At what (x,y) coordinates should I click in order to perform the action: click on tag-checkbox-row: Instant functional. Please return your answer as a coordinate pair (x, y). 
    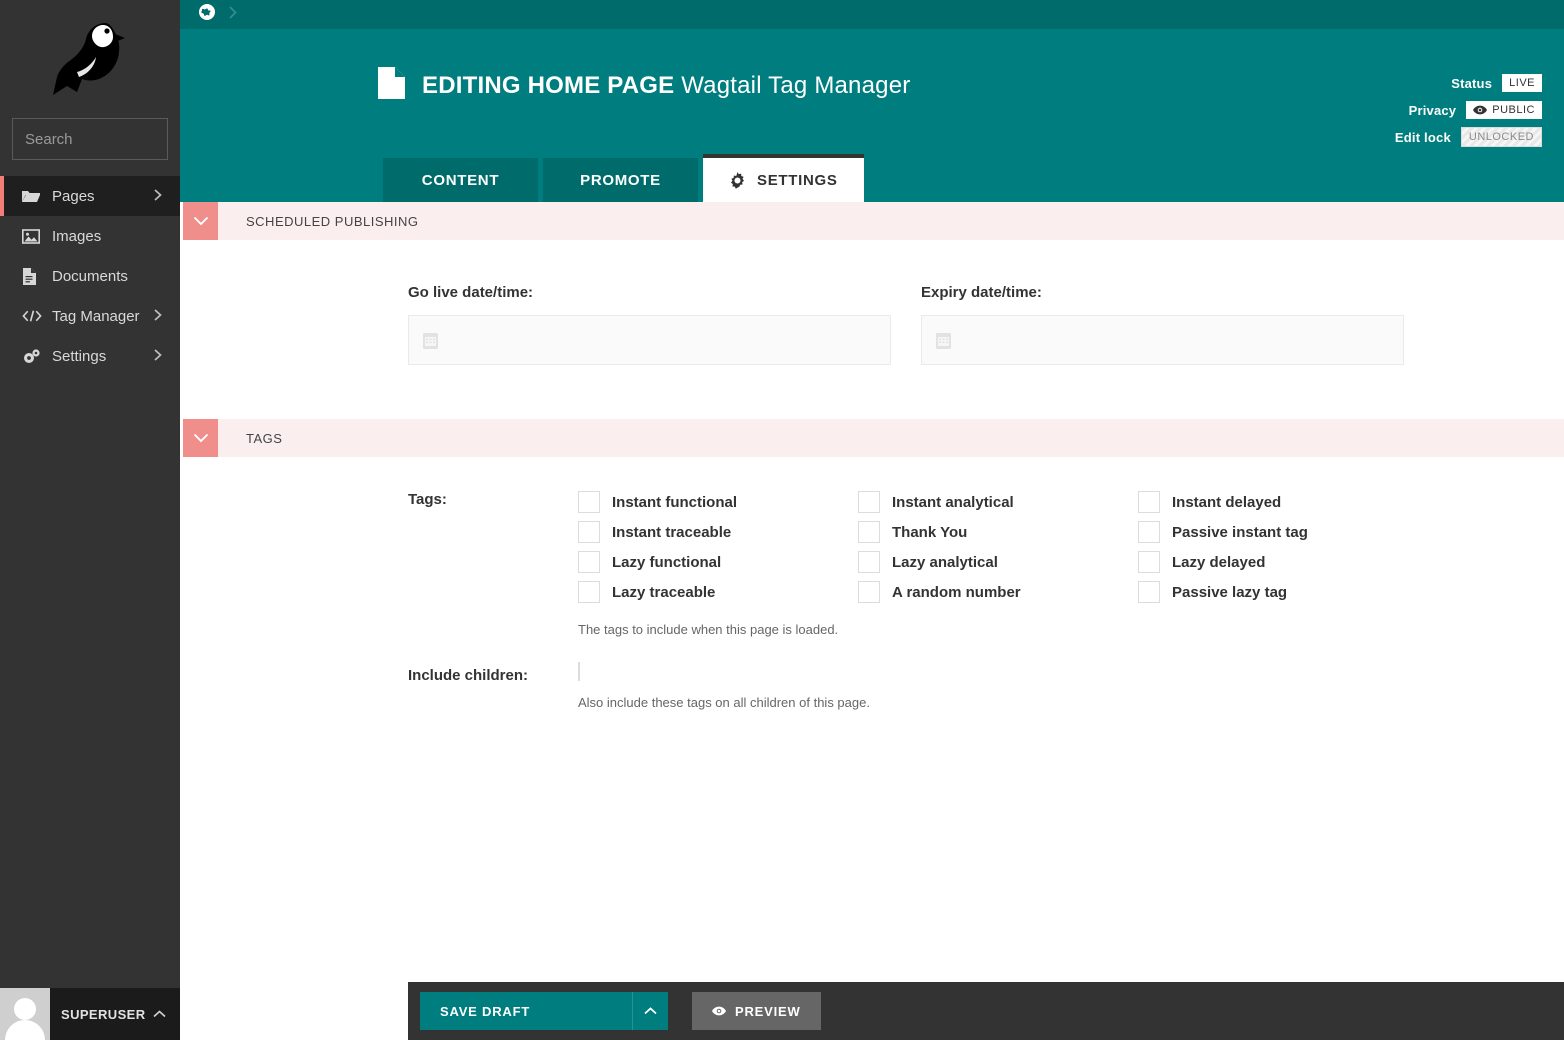
    Looking at the image, I should click on (718, 502).